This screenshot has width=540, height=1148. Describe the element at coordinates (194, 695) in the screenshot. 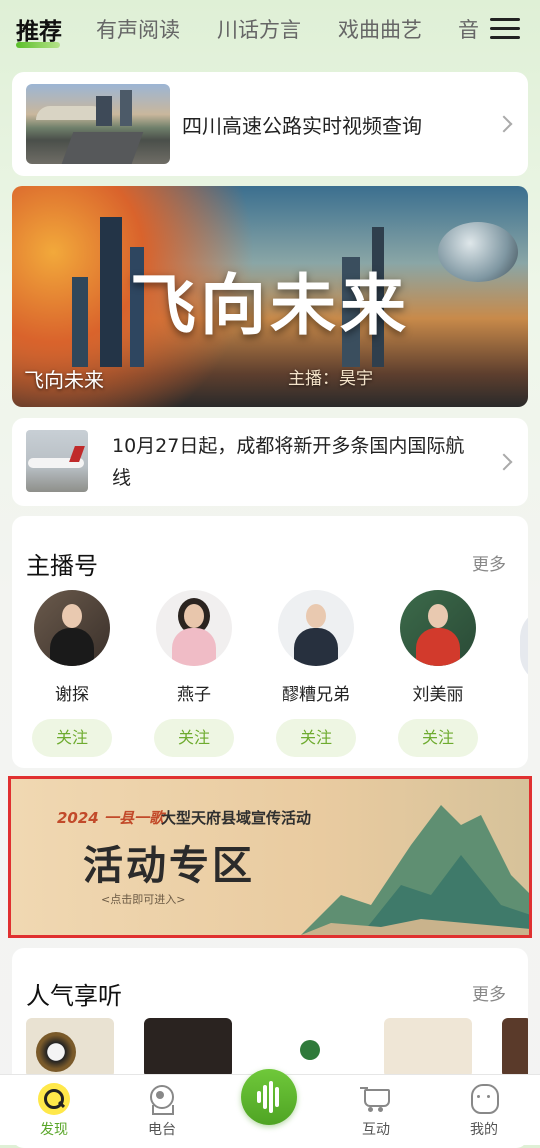

I see `host-name: 燕子` at that location.